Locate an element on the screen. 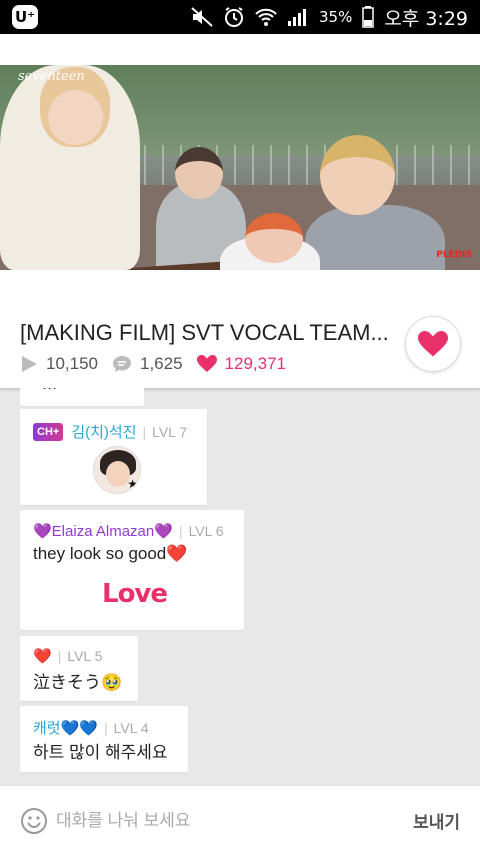 The image size is (480, 853). post-stats: 10,150 1,625 129,371 is located at coordinates (160, 364).